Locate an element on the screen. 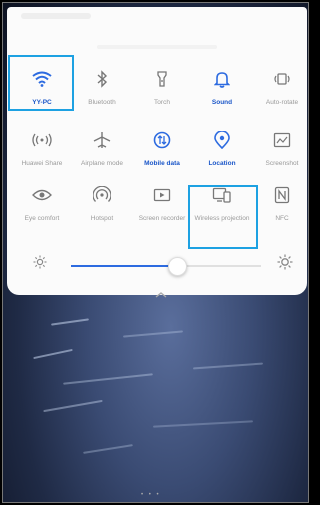 Image resolution: width=320 pixels, height=505 pixels. highlight-wireless-projection is located at coordinates (223, 217).